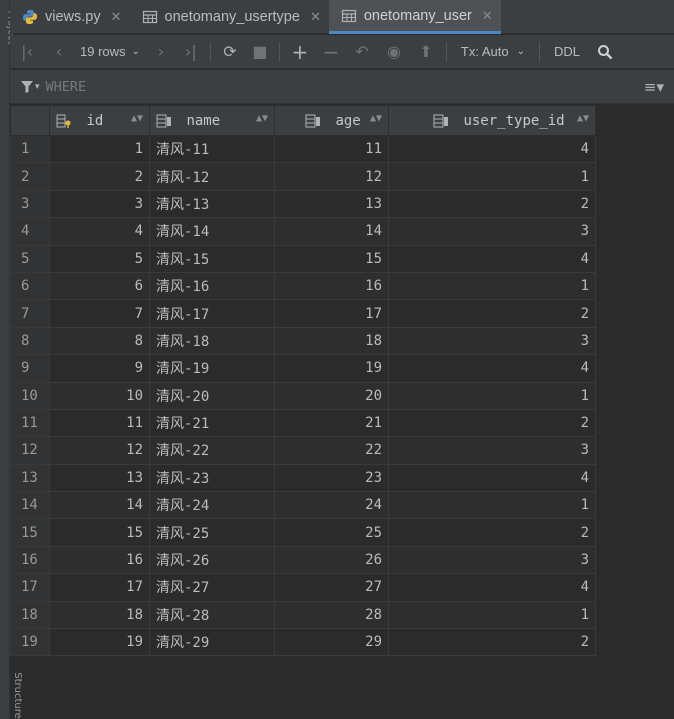 The height and width of the screenshot is (719, 674). Describe the element at coordinates (331, 560) in the screenshot. I see `cell-age: 26` at that location.